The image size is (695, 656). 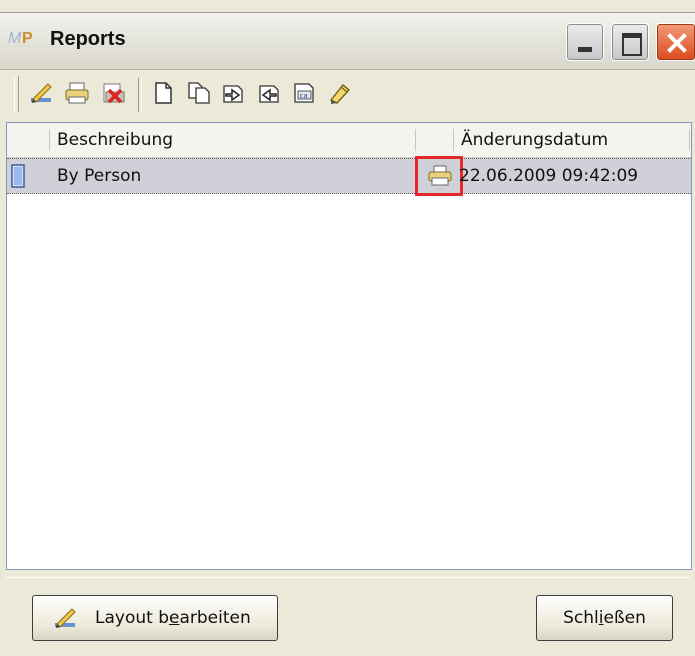 I want to click on copy-document-icon, so click(x=199, y=93).